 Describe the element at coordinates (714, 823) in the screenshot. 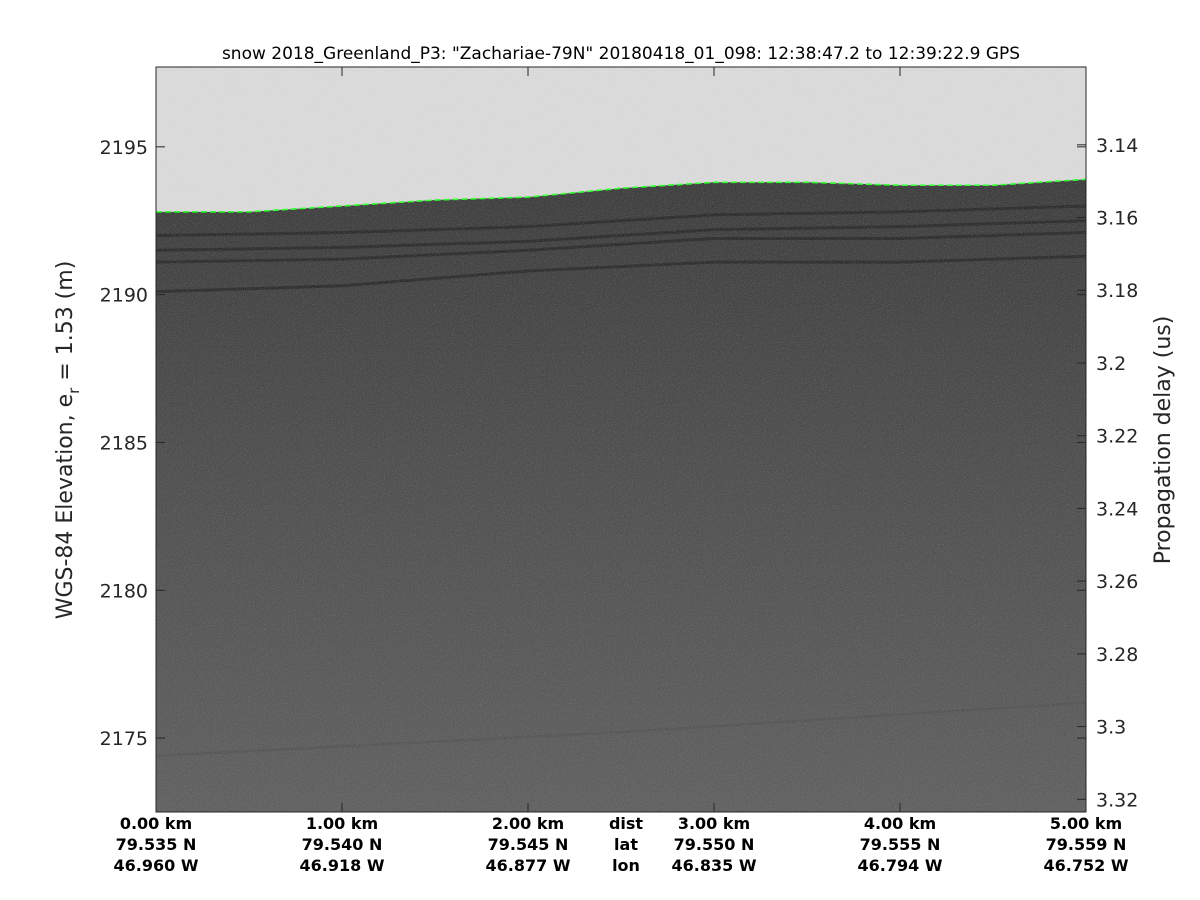

I see `dist-label: 3.00 km` at that location.